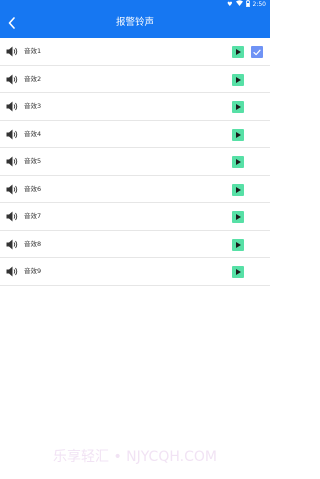  What do you see at coordinates (33, 161) in the screenshot?
I see `sound-label: 音效5` at bounding box center [33, 161].